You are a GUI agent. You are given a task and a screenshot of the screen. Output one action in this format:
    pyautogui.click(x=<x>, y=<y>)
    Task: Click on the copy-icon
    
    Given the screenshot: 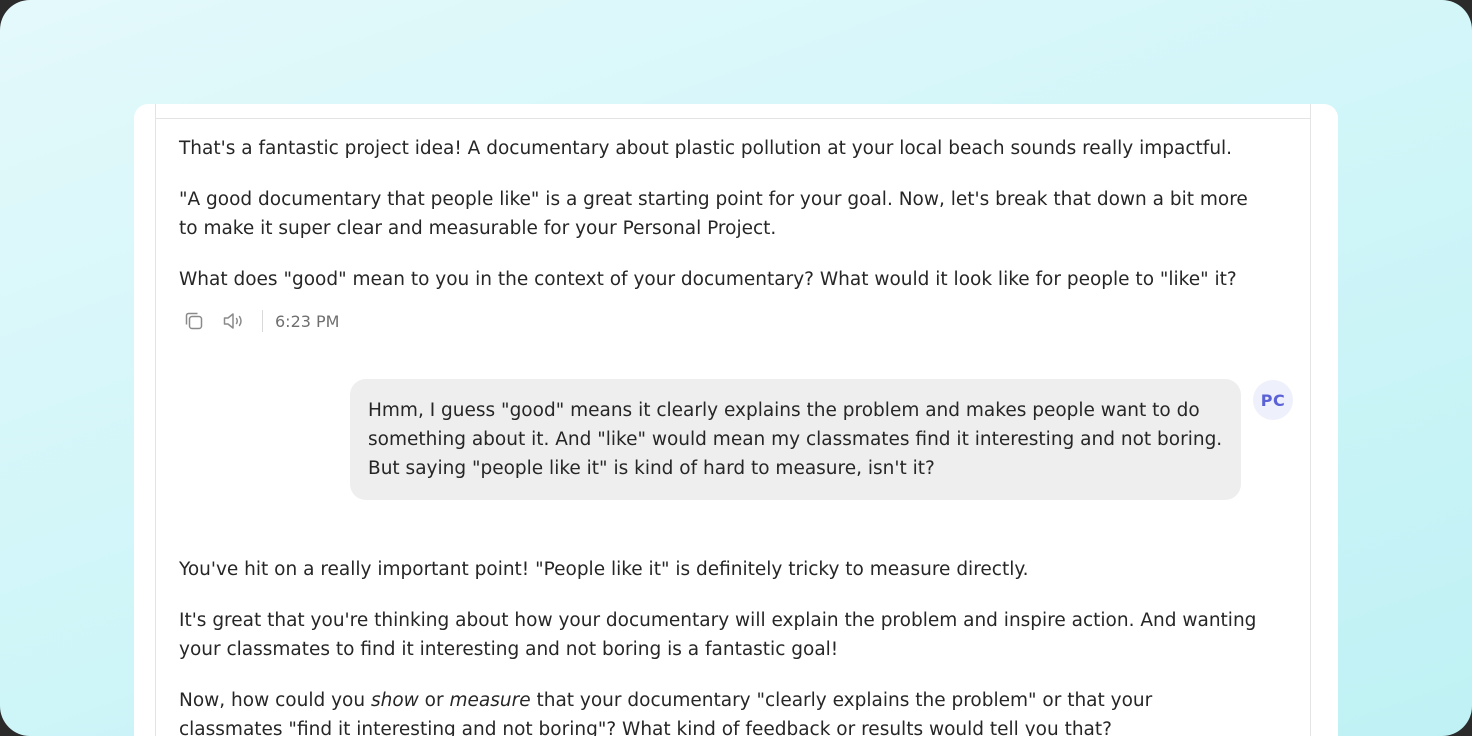 What is the action you would take?
    pyautogui.click(x=194, y=321)
    